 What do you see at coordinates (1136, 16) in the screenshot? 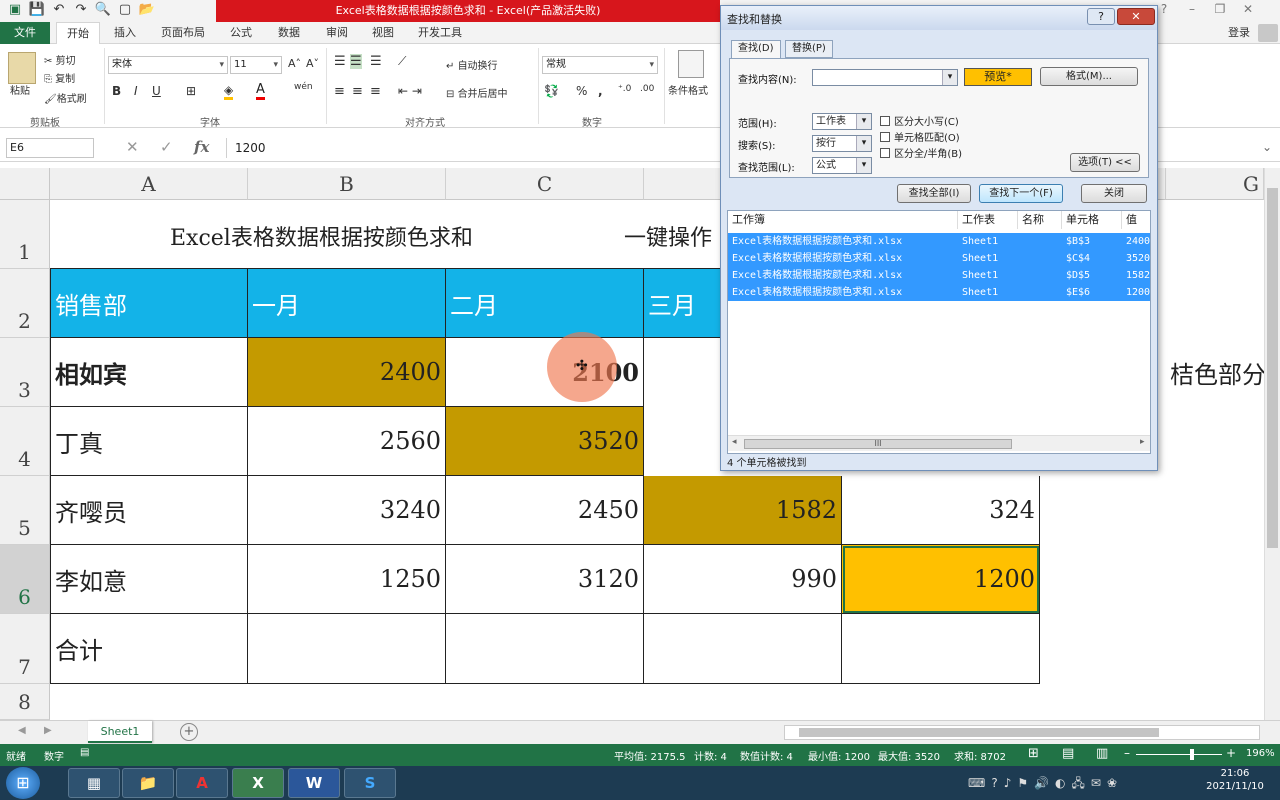
I see `dialog-close-button: ✕` at bounding box center [1136, 16].